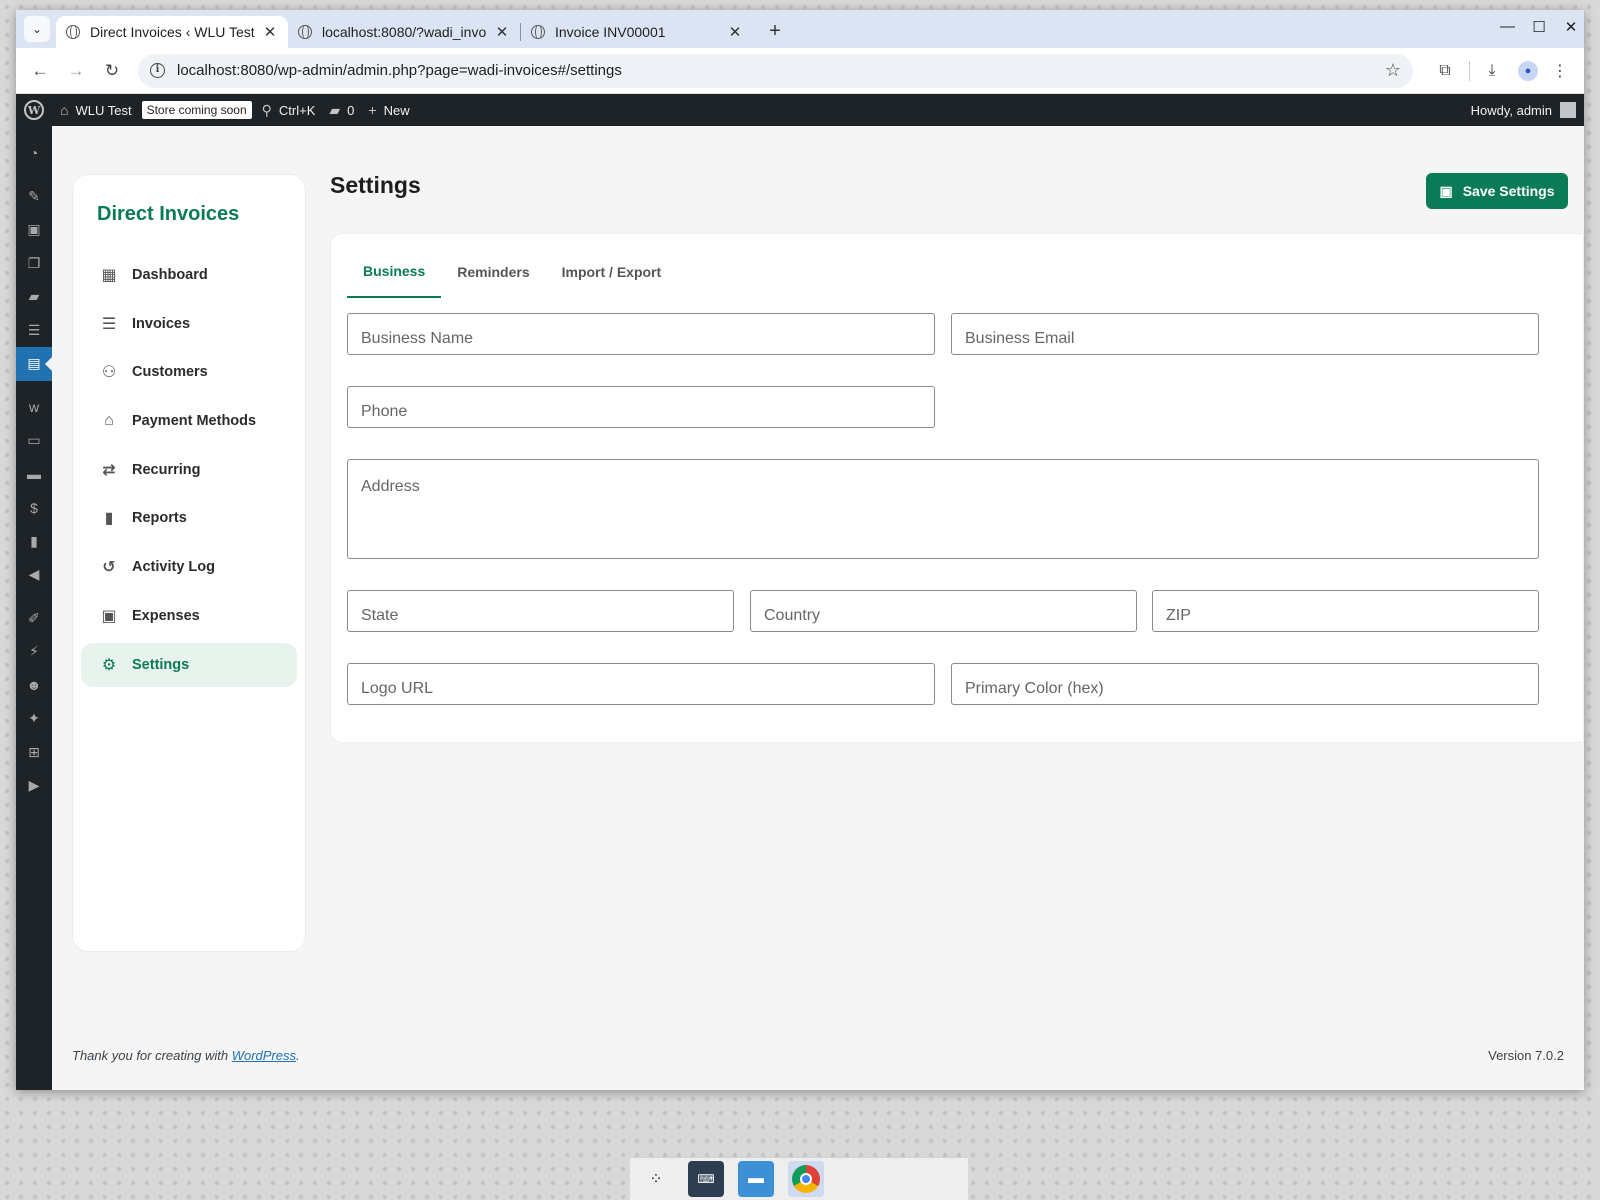 This screenshot has height=1200, width=1600. Describe the element at coordinates (1560, 71) in the screenshot. I see `browser-menu-icon: ⋮` at that location.